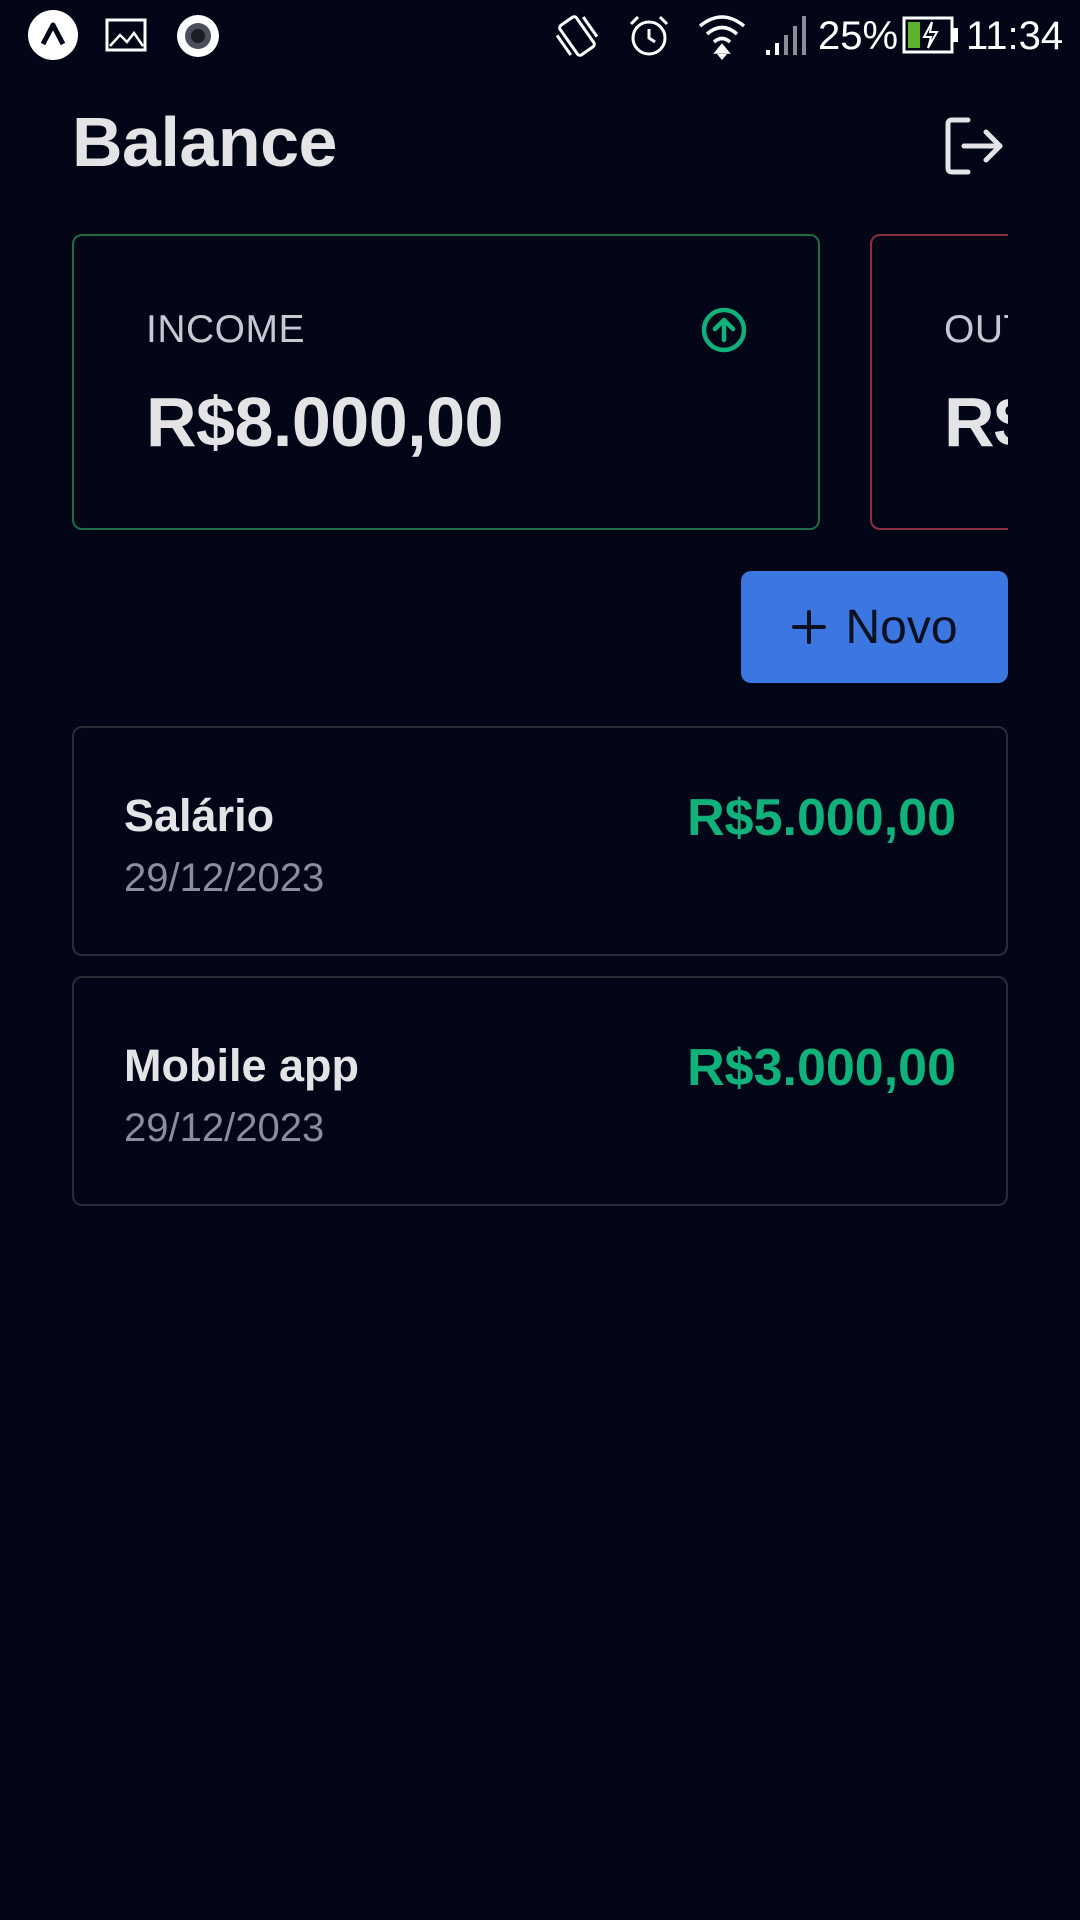  Describe the element at coordinates (126, 35) in the screenshot. I see `gallery-icon` at that location.